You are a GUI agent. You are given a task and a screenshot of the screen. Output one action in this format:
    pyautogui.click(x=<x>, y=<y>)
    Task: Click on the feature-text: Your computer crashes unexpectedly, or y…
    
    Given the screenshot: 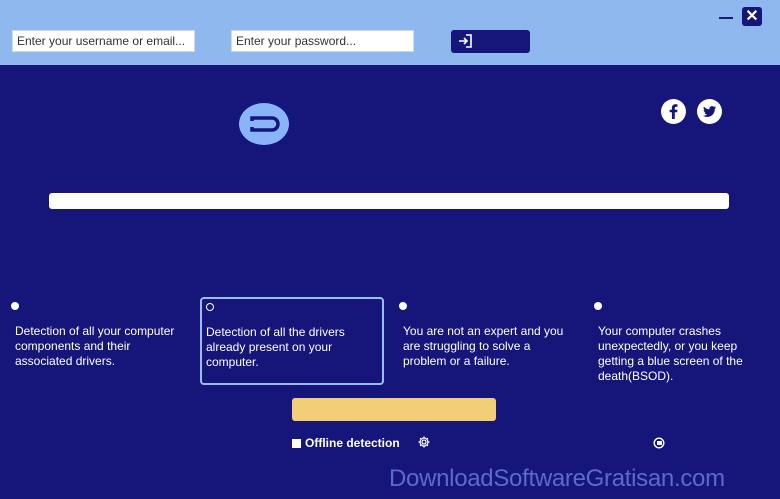 What is the action you would take?
    pyautogui.click(x=670, y=353)
    